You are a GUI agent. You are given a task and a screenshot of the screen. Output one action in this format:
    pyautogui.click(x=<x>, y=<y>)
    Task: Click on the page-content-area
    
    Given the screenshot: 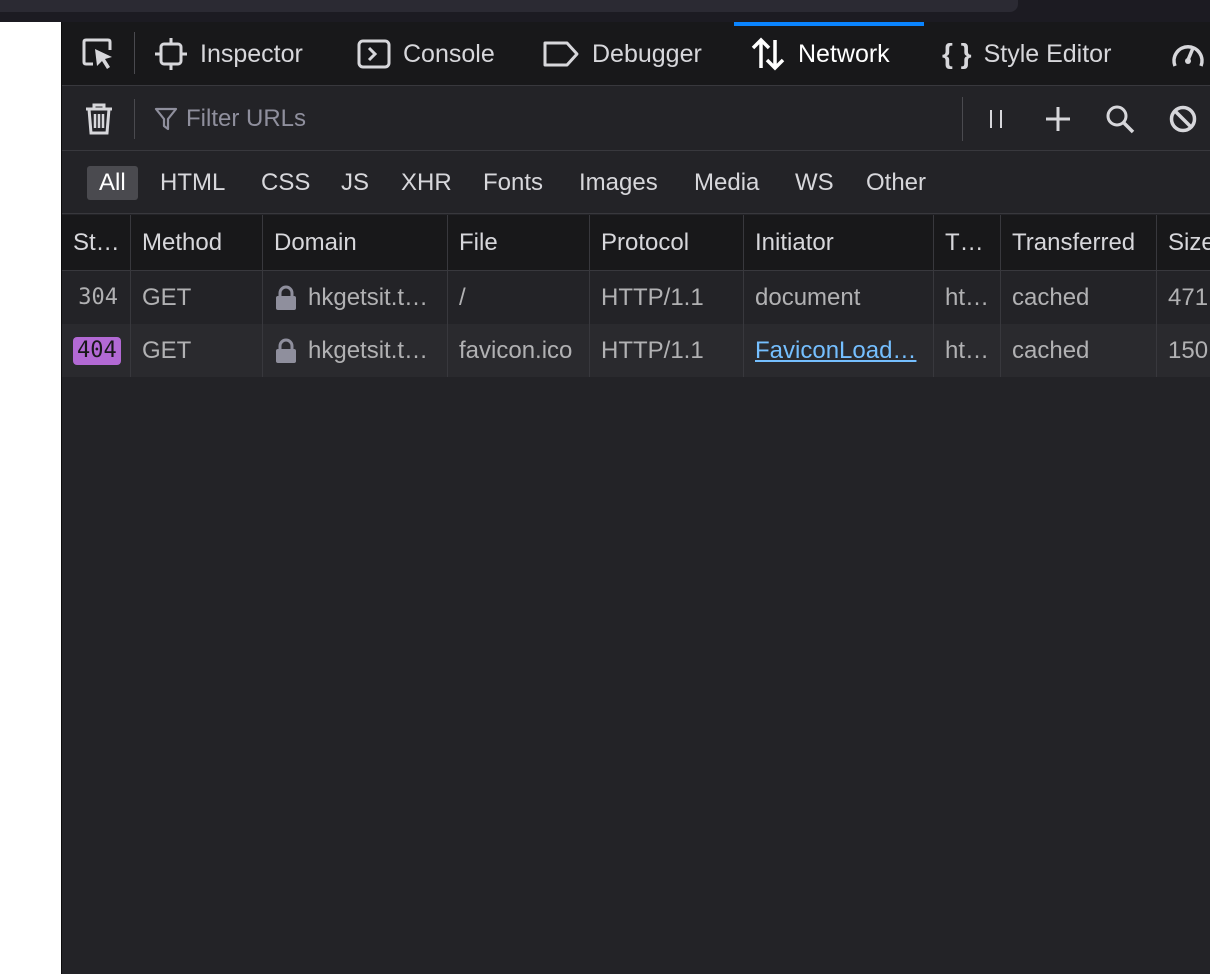 What is the action you would take?
    pyautogui.click(x=30, y=498)
    